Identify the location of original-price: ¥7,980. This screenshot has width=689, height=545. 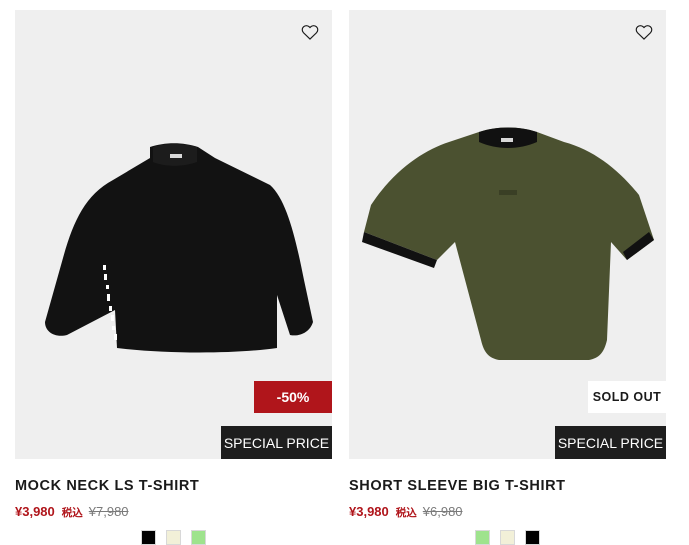
(108, 511).